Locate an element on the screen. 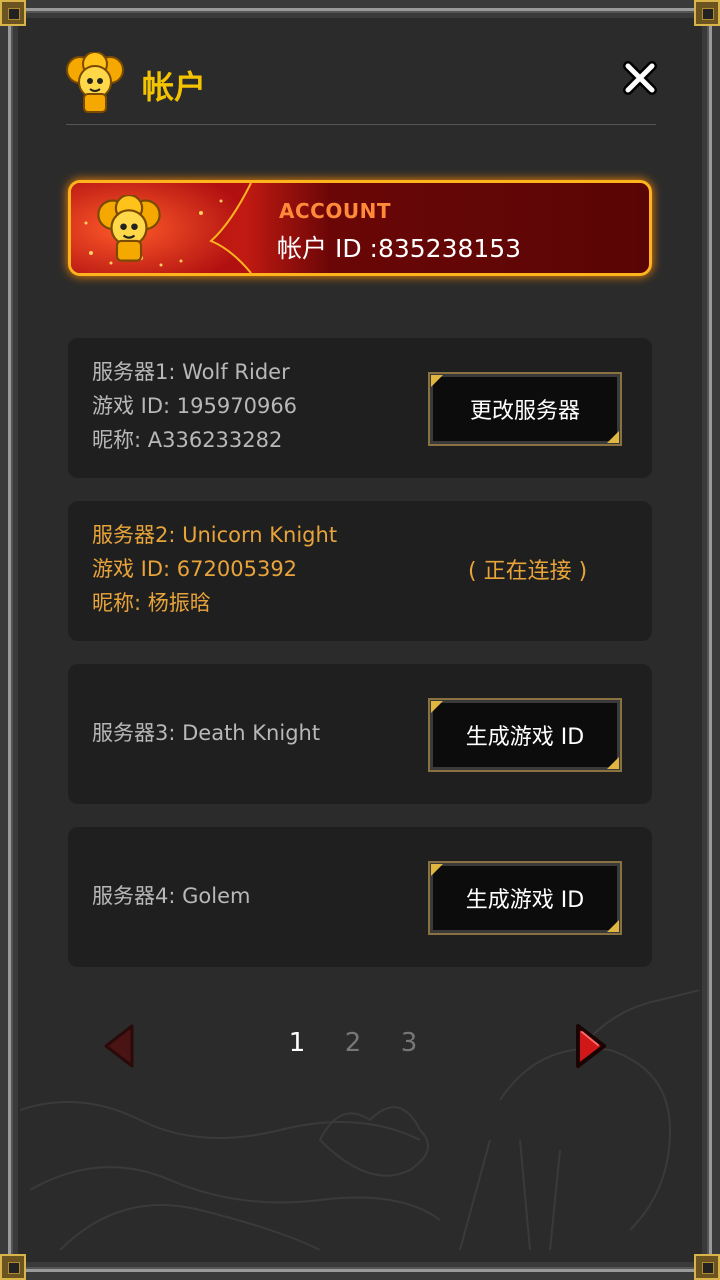 This screenshot has width=720, height=1280. server-info: 服务器4: Golem is located at coordinates (171, 896).